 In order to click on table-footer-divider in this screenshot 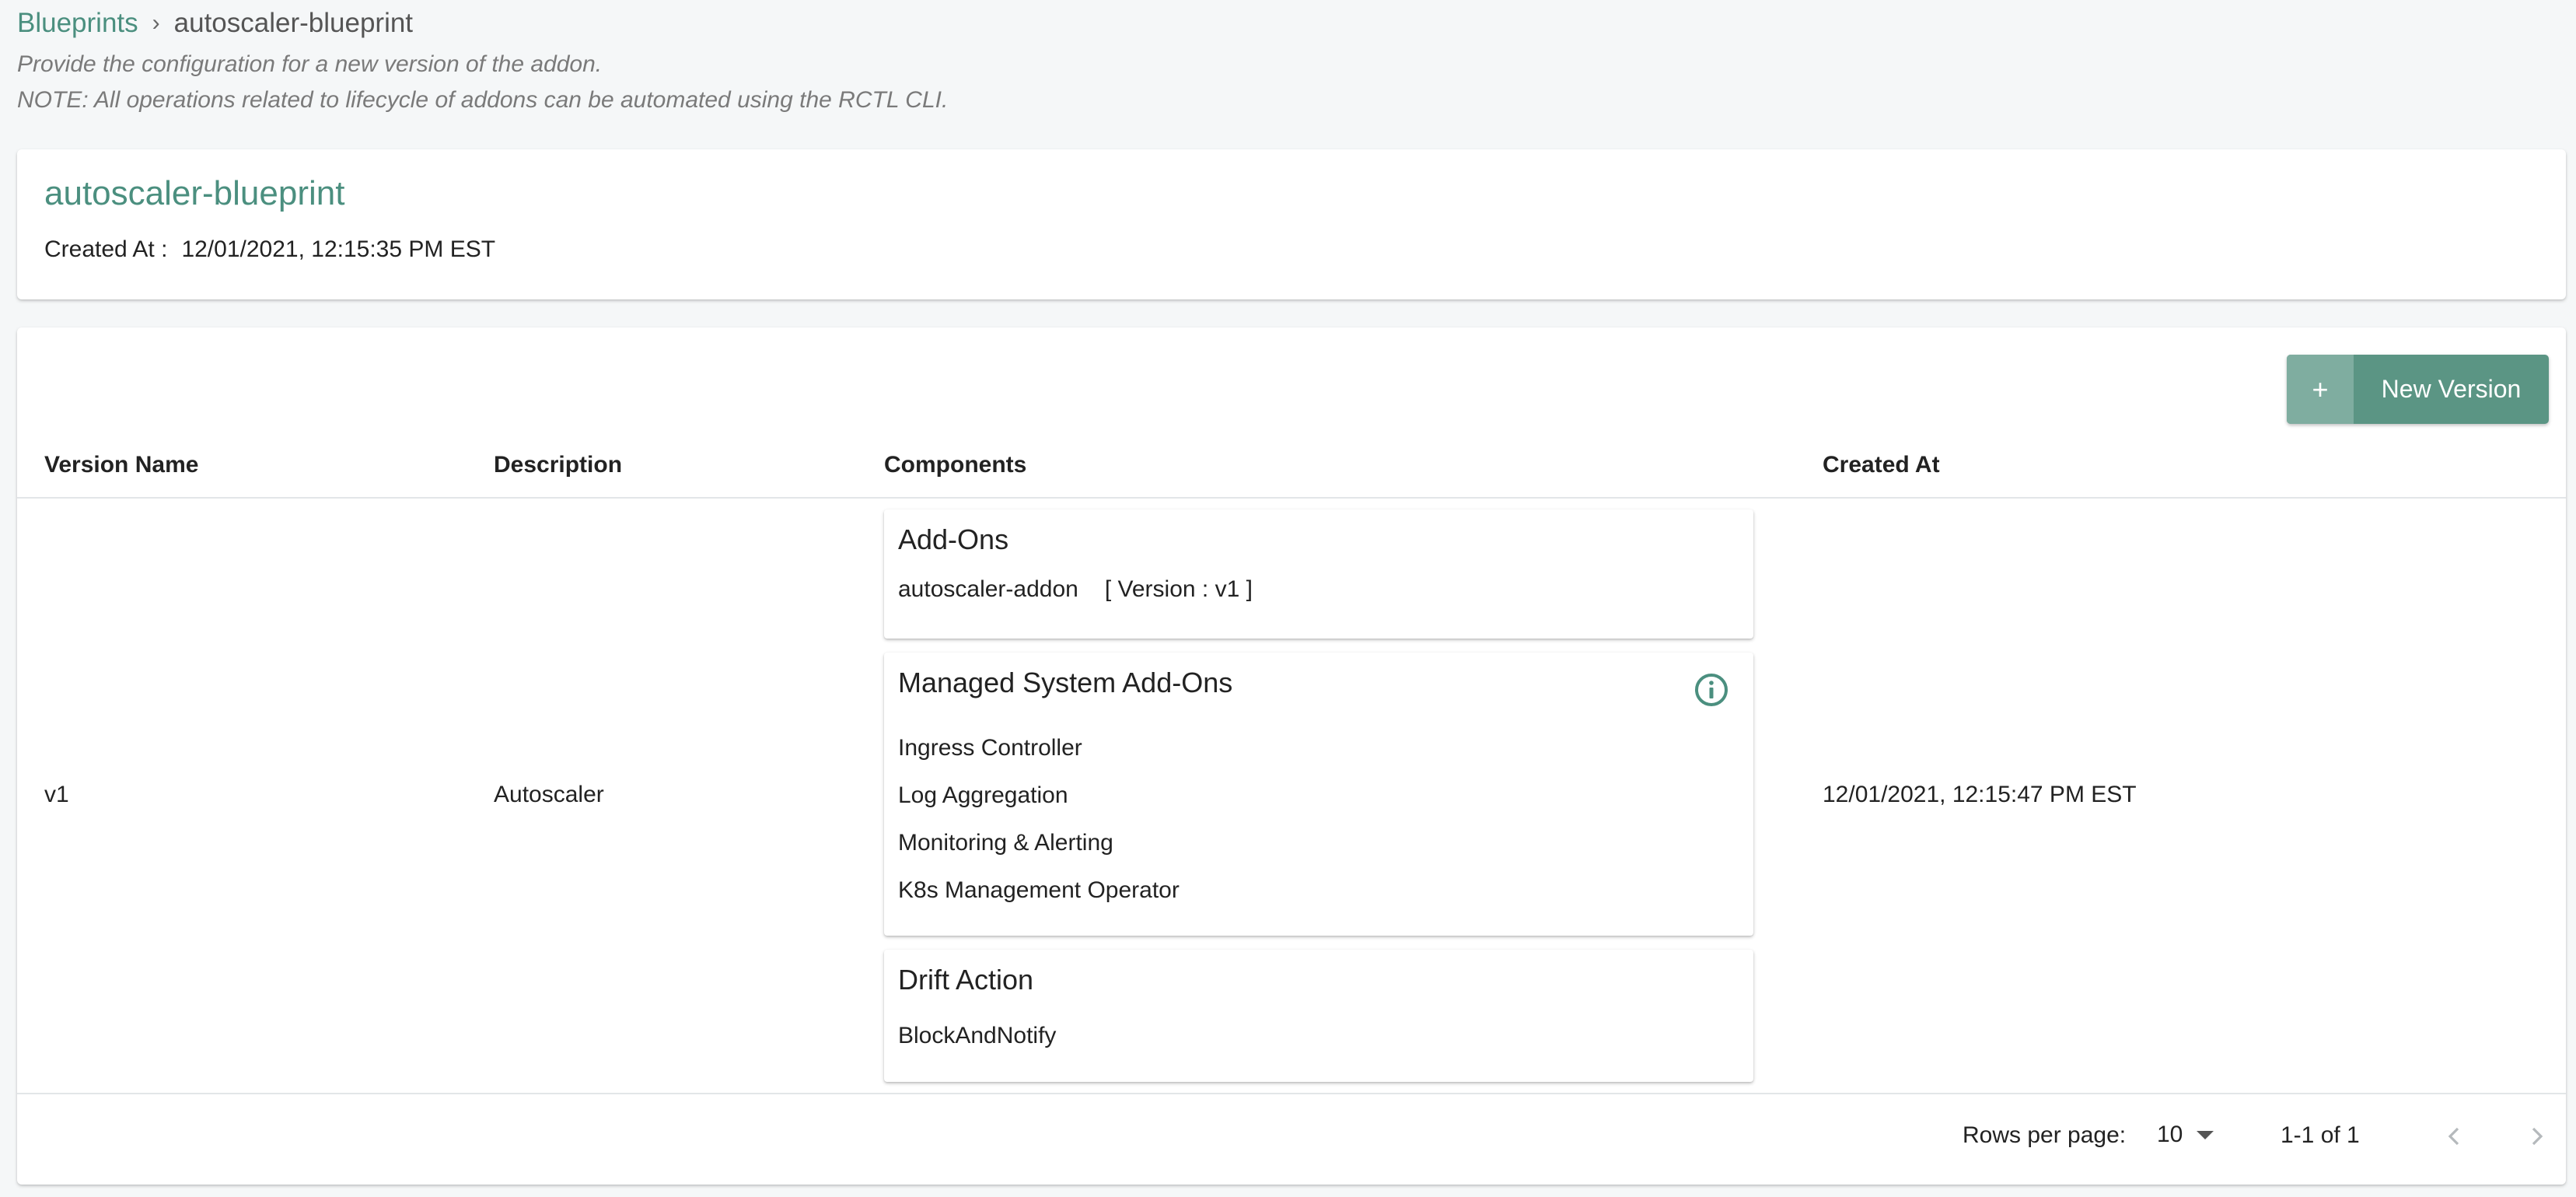, I will do `click(1291, 1094)`.